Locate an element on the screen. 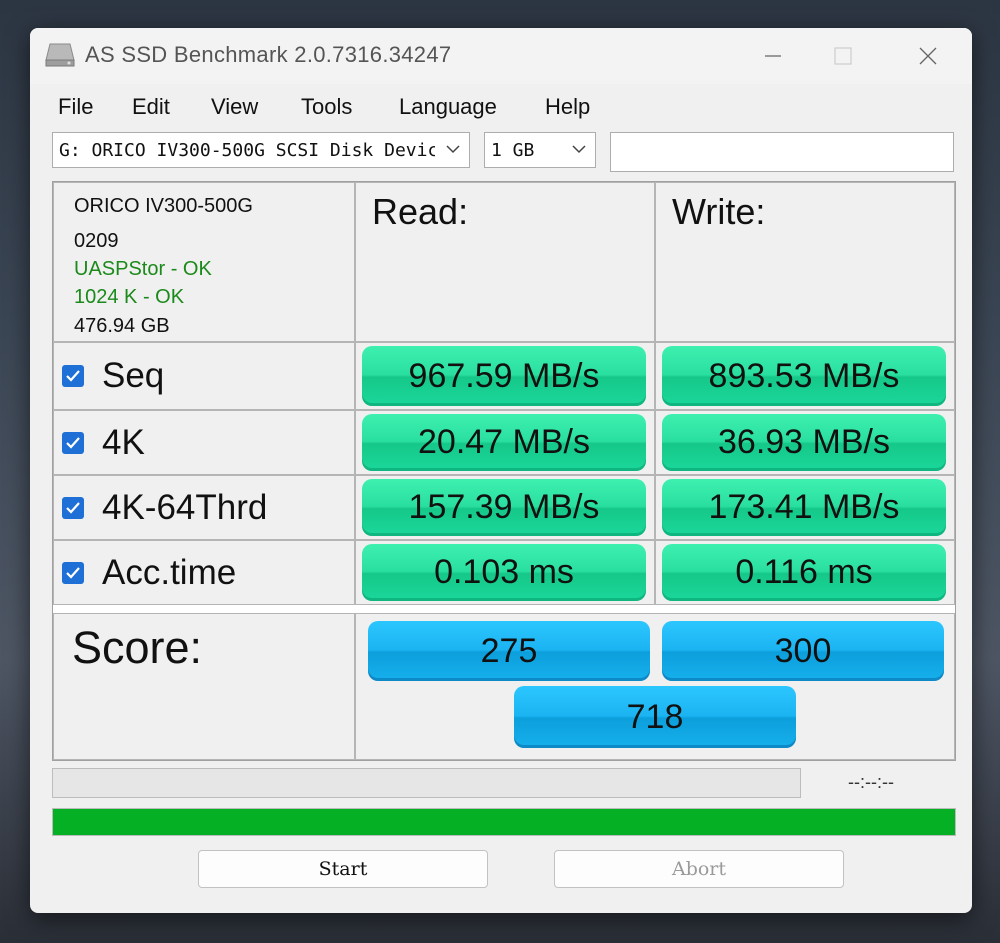  read-header-cell: Read: is located at coordinates (505, 262).